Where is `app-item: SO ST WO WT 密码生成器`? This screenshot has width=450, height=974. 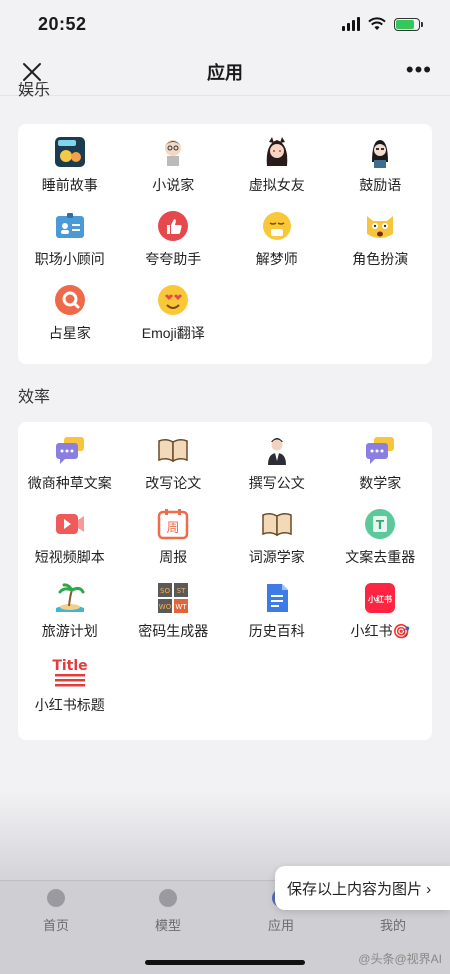
app-item: SO ST WO WT 密码生成器 is located at coordinates (174, 607).